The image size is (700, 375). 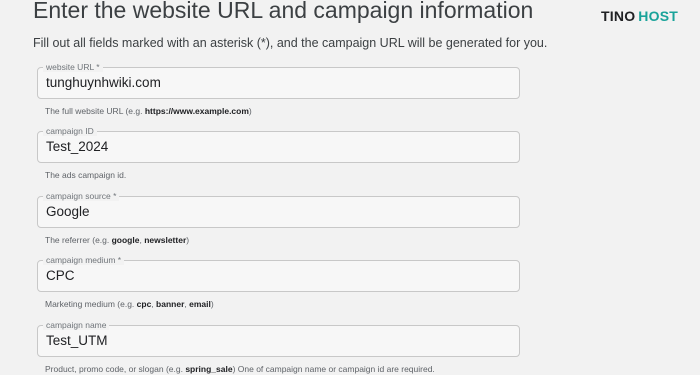 What do you see at coordinates (73, 67) in the screenshot?
I see `website-url-label: website URL *` at bounding box center [73, 67].